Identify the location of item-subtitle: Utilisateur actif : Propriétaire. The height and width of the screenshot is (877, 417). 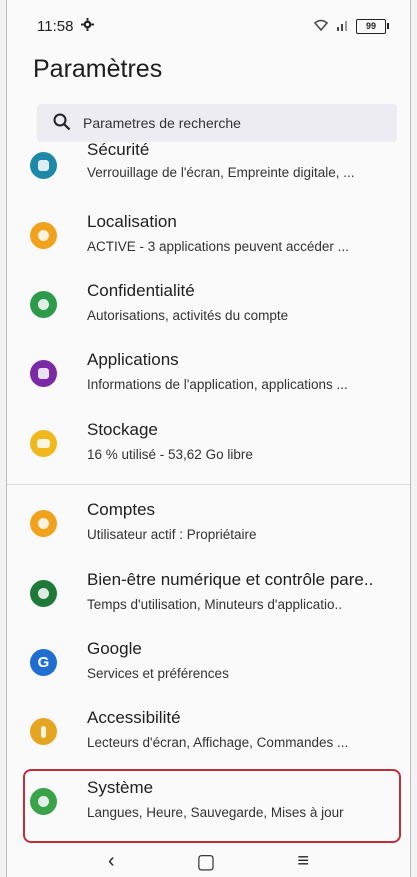
(172, 534).